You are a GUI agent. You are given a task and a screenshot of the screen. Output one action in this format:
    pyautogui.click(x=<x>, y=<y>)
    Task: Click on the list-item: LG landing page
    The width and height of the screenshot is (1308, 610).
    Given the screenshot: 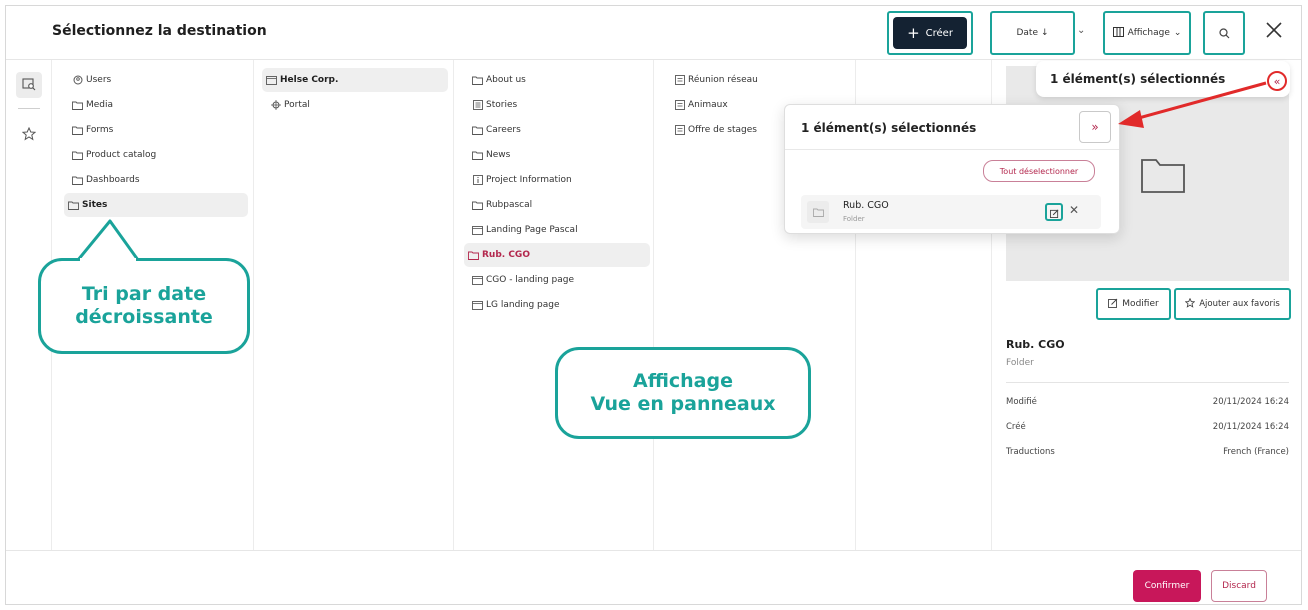 What is the action you would take?
    pyautogui.click(x=514, y=305)
    